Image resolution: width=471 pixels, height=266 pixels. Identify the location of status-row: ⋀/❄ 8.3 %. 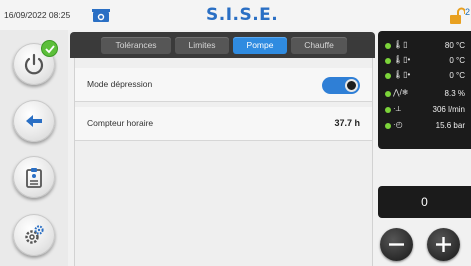
(424, 94).